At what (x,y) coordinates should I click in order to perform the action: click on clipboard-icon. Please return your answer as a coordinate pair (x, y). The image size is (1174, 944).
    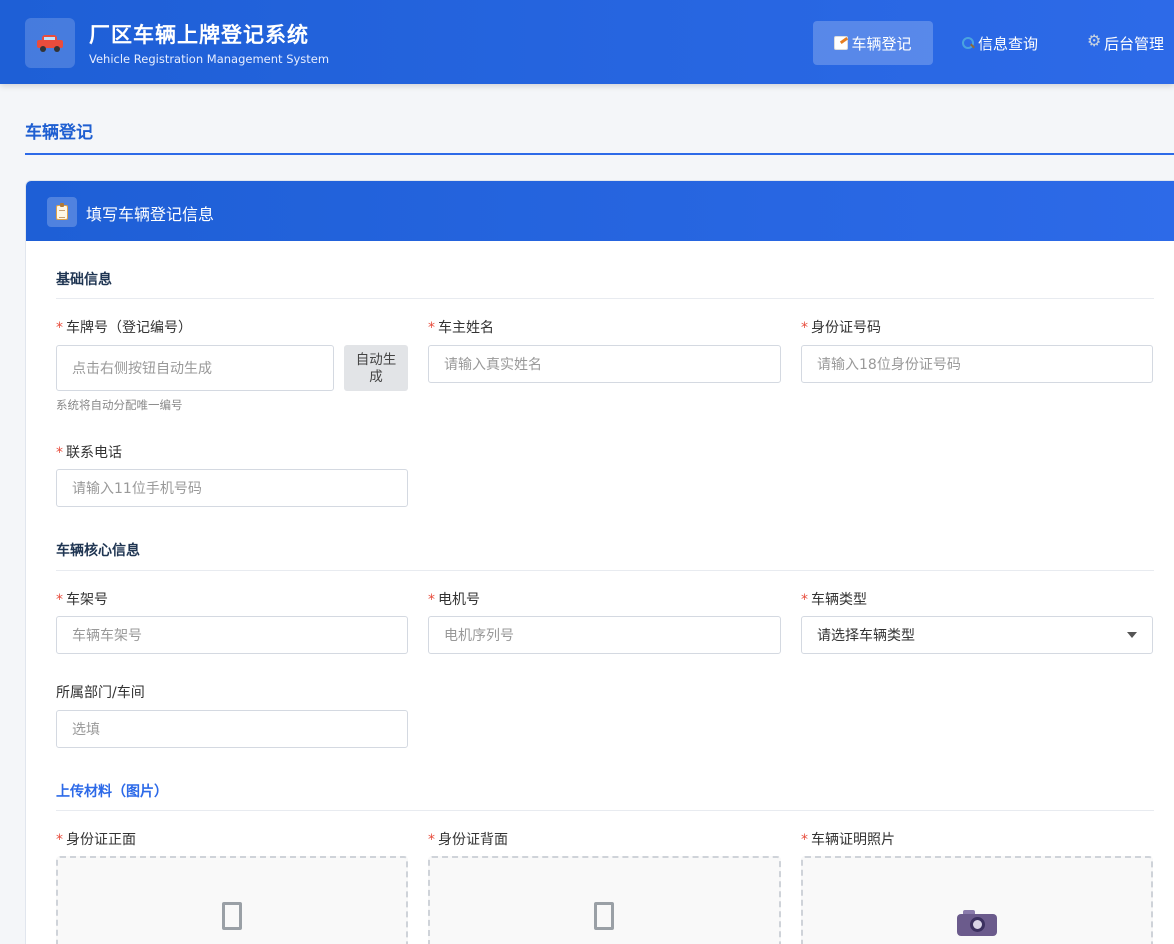
    Looking at the image, I should click on (62, 211).